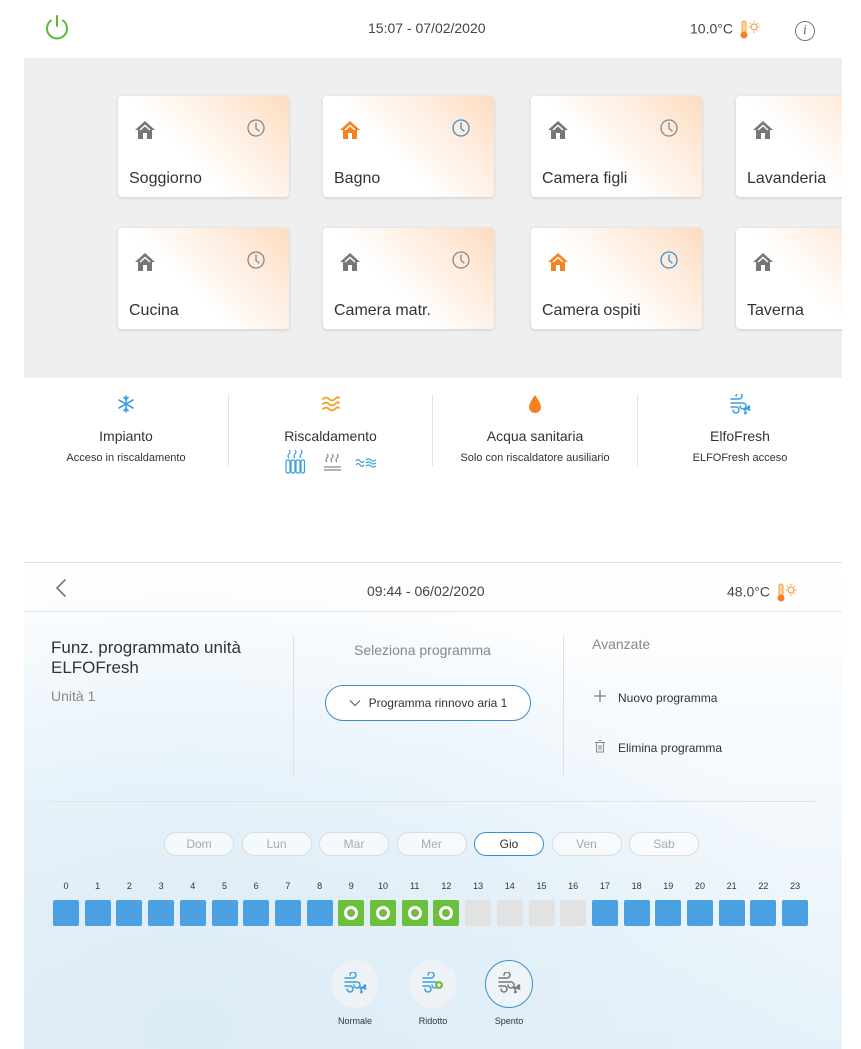  Describe the element at coordinates (382, 310) in the screenshot. I see `room-name: Camera matr.` at that location.